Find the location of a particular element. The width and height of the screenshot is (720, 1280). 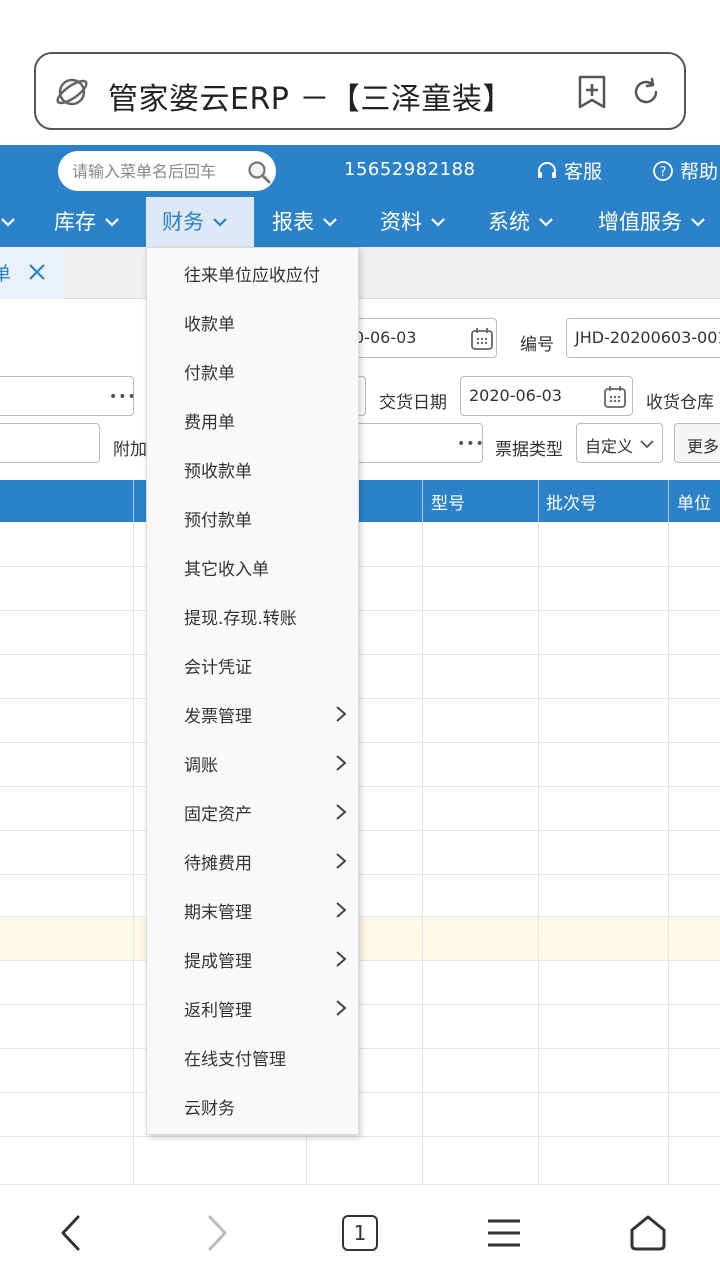

menu-item-adjustment: 调账 is located at coordinates (252, 762).